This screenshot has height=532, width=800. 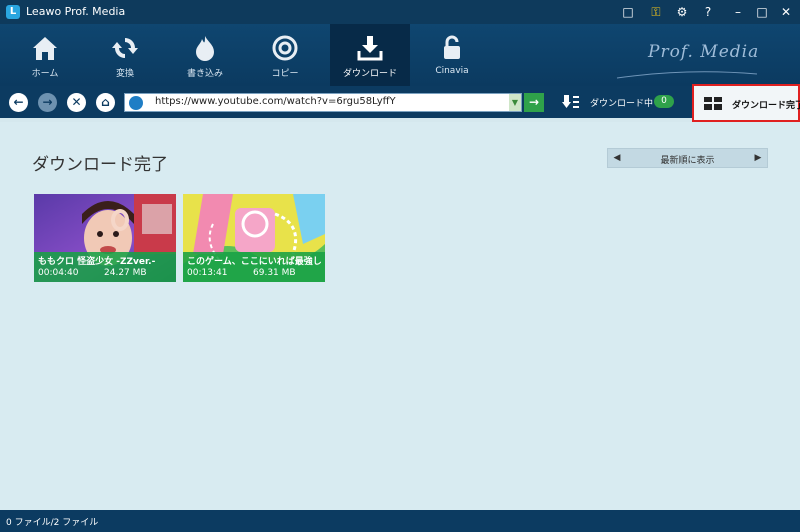 I want to click on nav-label: ホーム, so click(x=45, y=74).